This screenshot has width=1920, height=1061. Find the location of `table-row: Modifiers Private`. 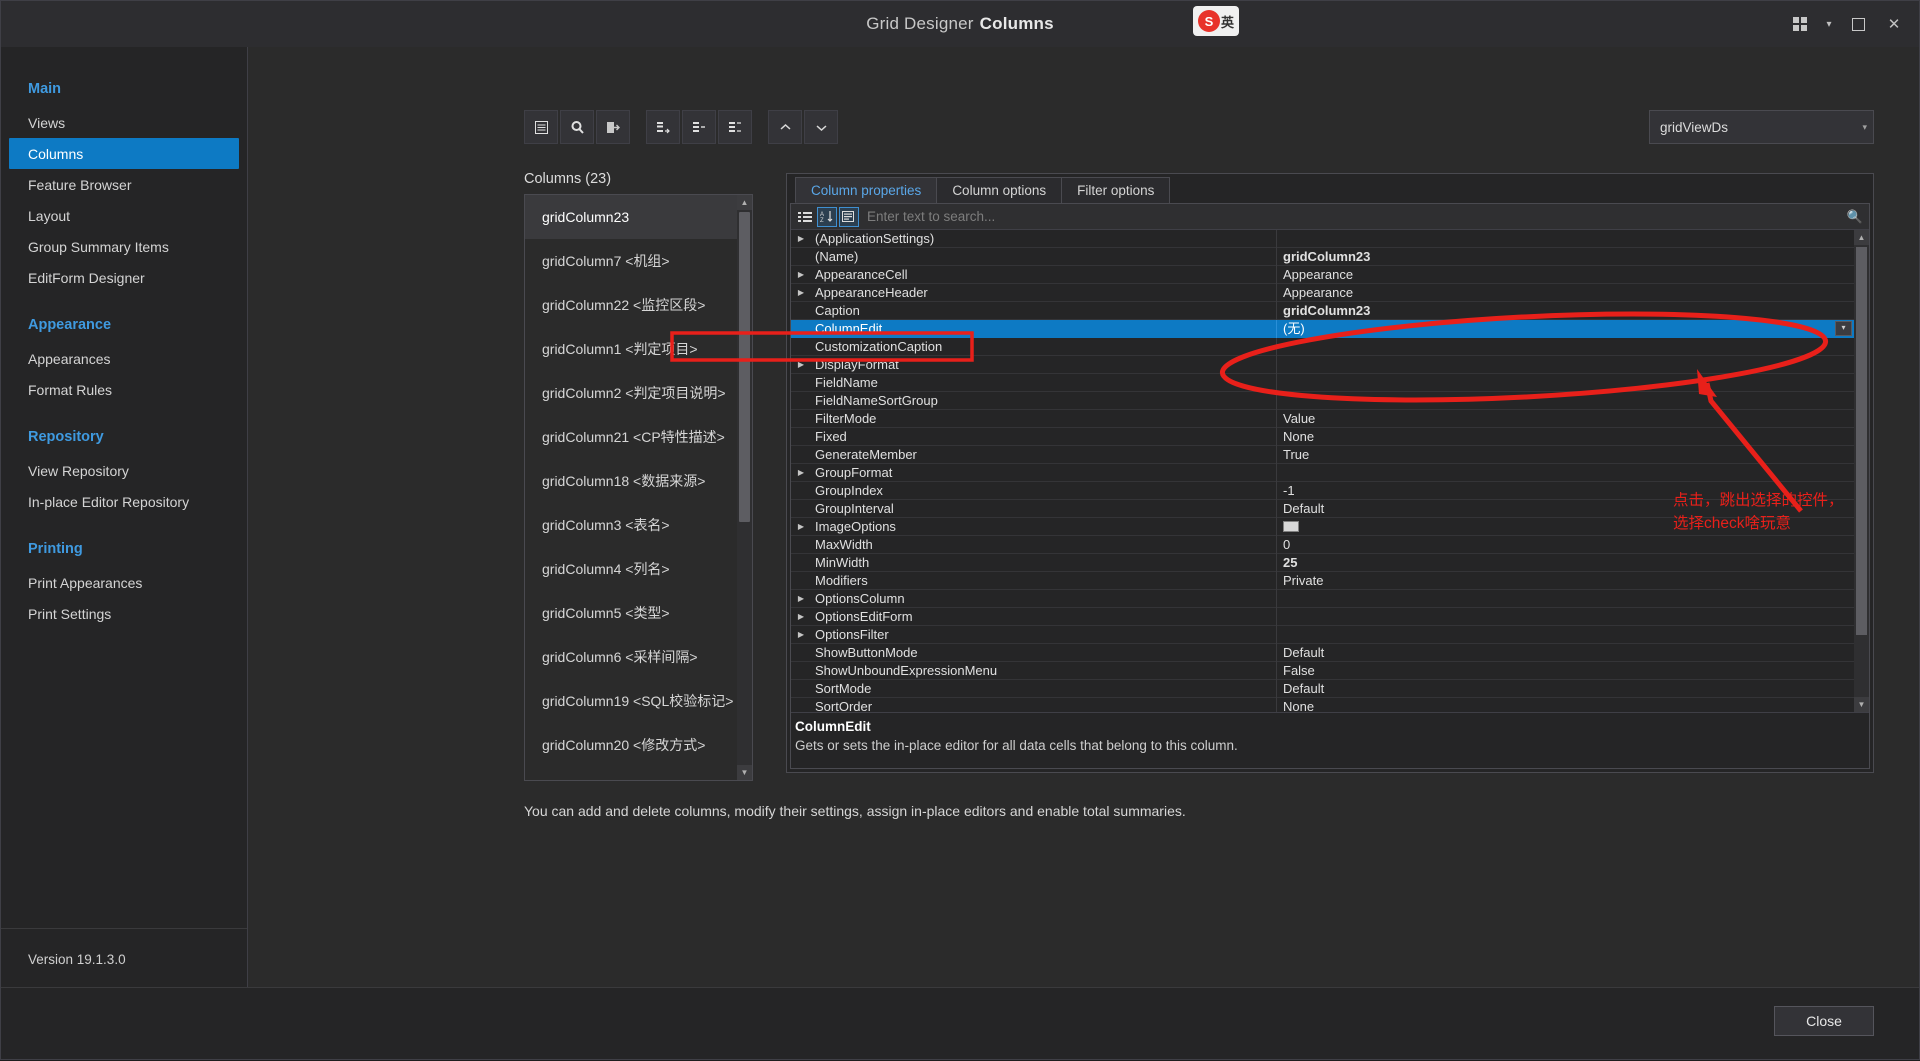

table-row: Modifiers Private is located at coordinates (1322, 580).